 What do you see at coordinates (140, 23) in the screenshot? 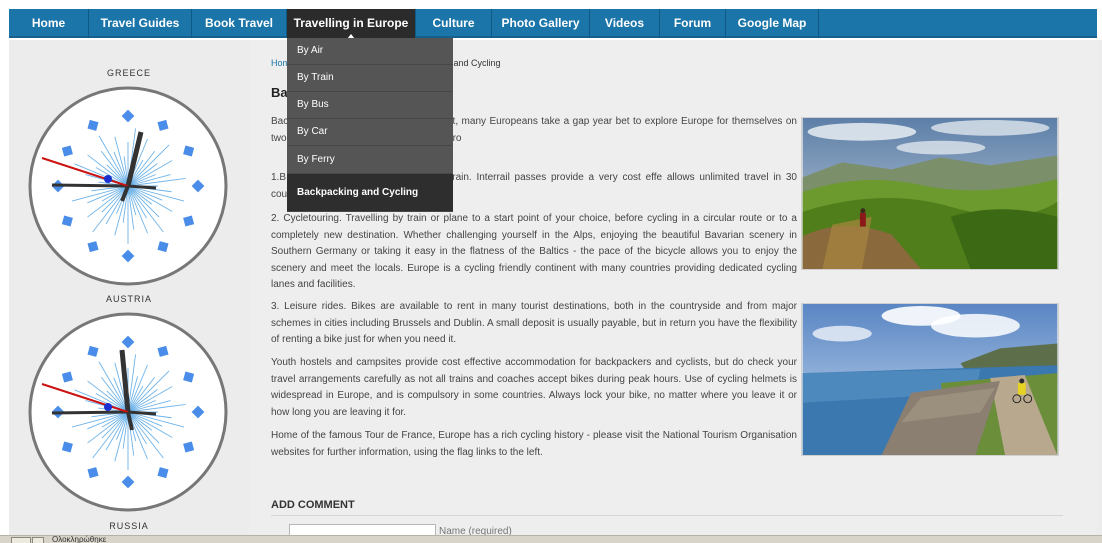
I see `nav-travel-guides: Travel Guides` at bounding box center [140, 23].